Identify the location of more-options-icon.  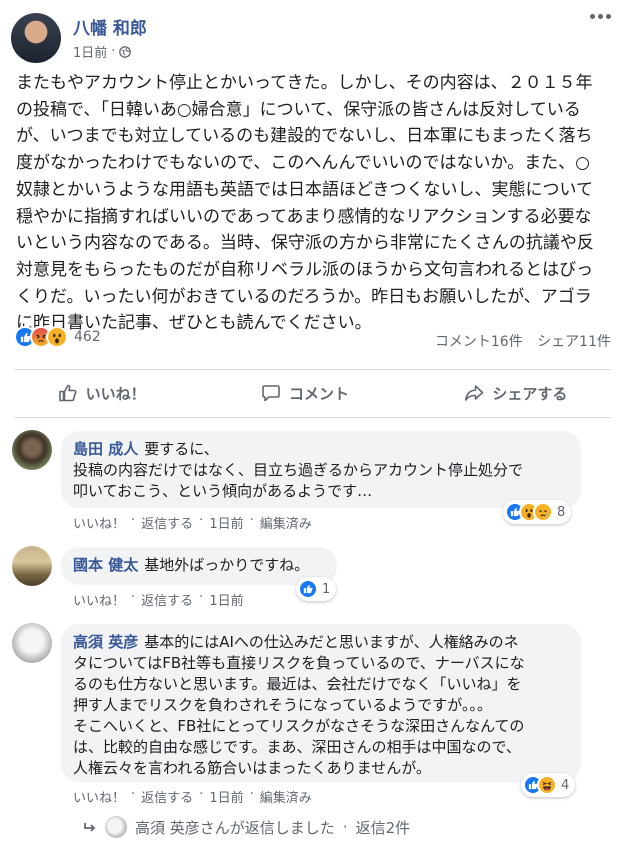
(600, 16).